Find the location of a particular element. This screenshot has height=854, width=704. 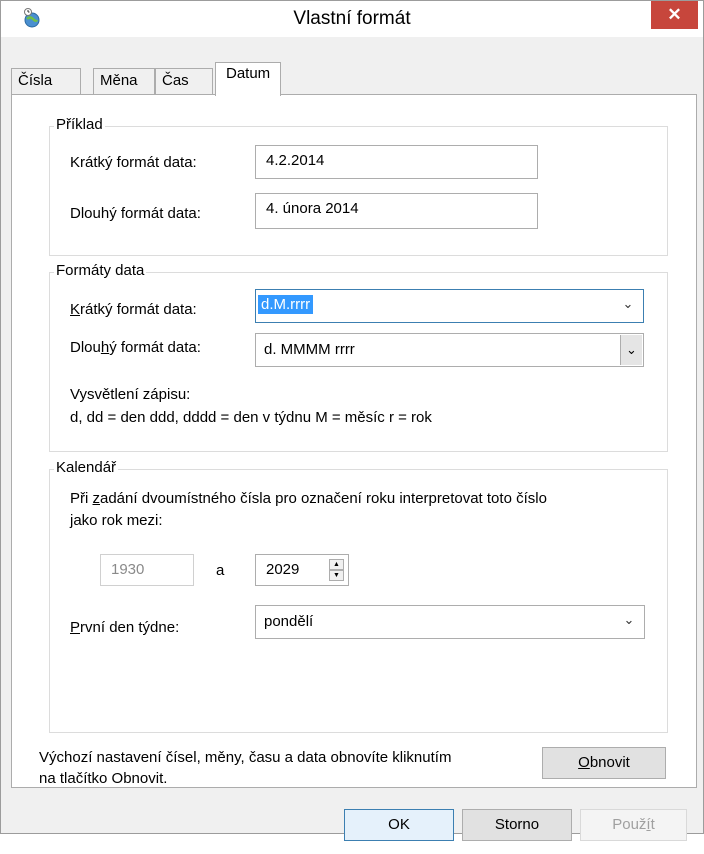

example-long-field: 4. února 2014 is located at coordinates (396, 211).